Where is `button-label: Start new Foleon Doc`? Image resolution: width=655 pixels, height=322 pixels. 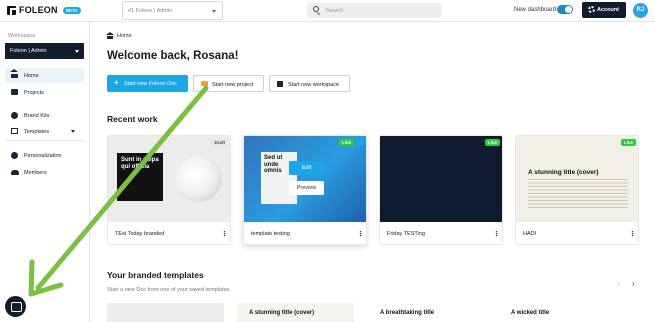 button-label: Start new Foleon Doc is located at coordinates (150, 83).